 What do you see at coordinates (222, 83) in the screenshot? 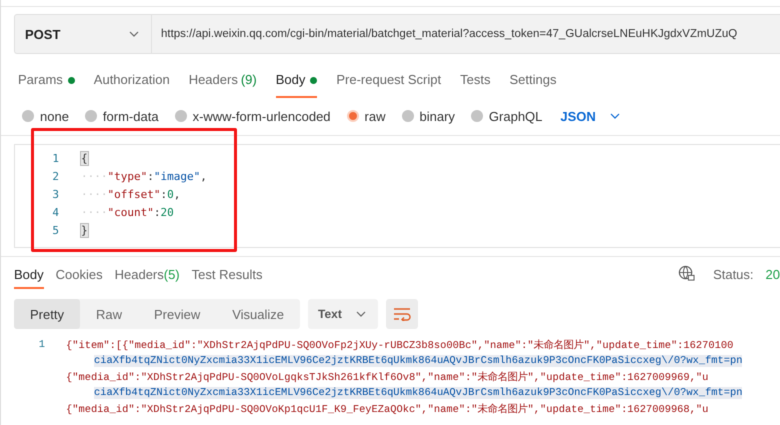
I see `request-tab: Headers (9)` at bounding box center [222, 83].